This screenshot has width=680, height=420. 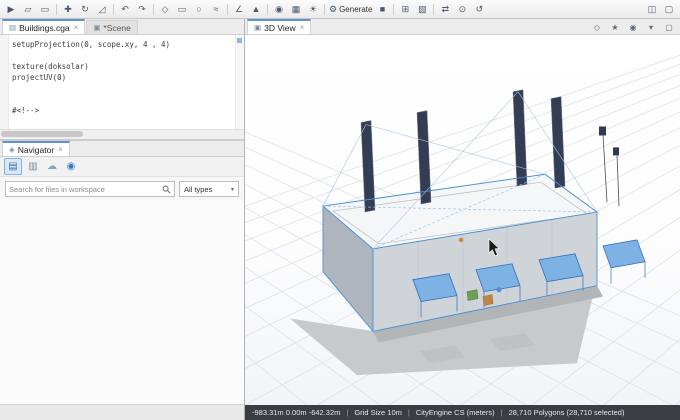 What do you see at coordinates (615, 27) in the screenshot?
I see `bookmark-view-icon: ★` at bounding box center [615, 27].